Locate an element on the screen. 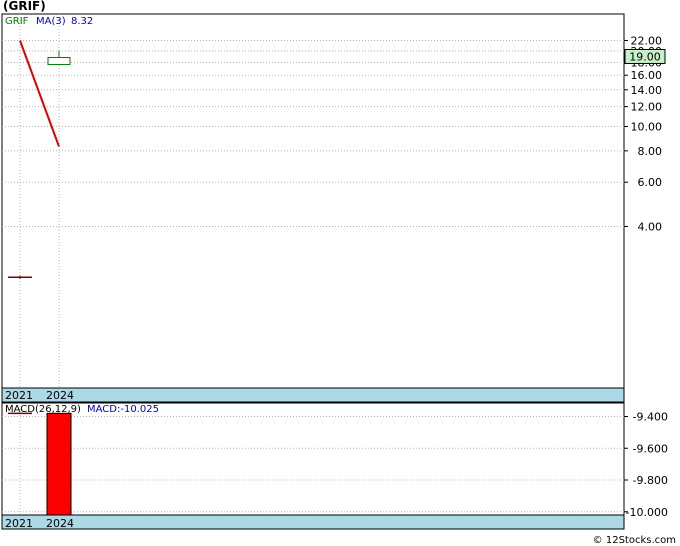 This screenshot has width=680, height=546. price-tick-label: 8.00 is located at coordinates (650, 151).